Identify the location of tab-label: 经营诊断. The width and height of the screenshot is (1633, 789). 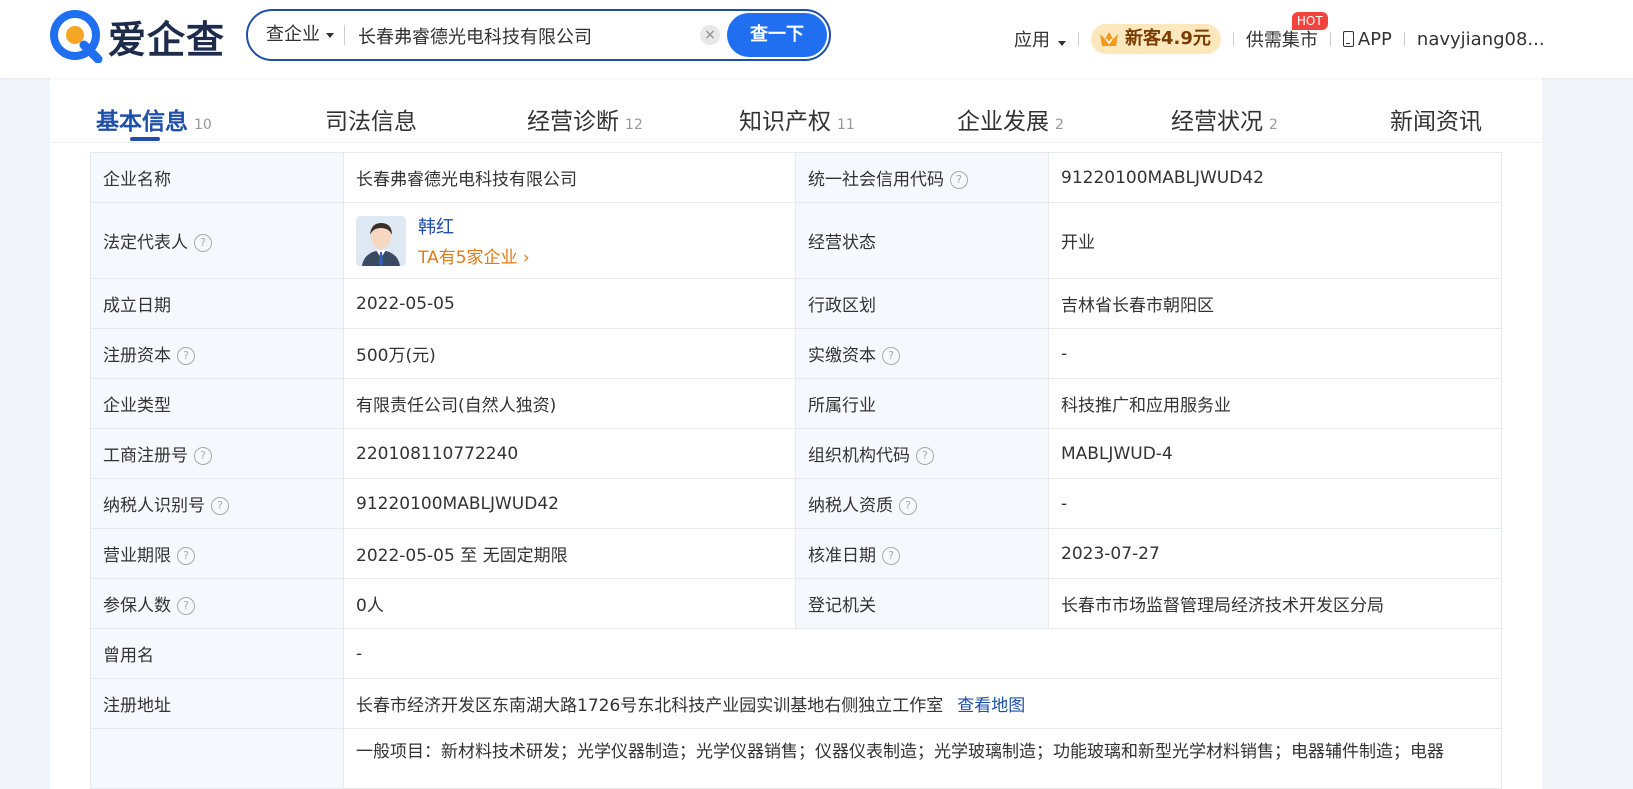
(573, 122).